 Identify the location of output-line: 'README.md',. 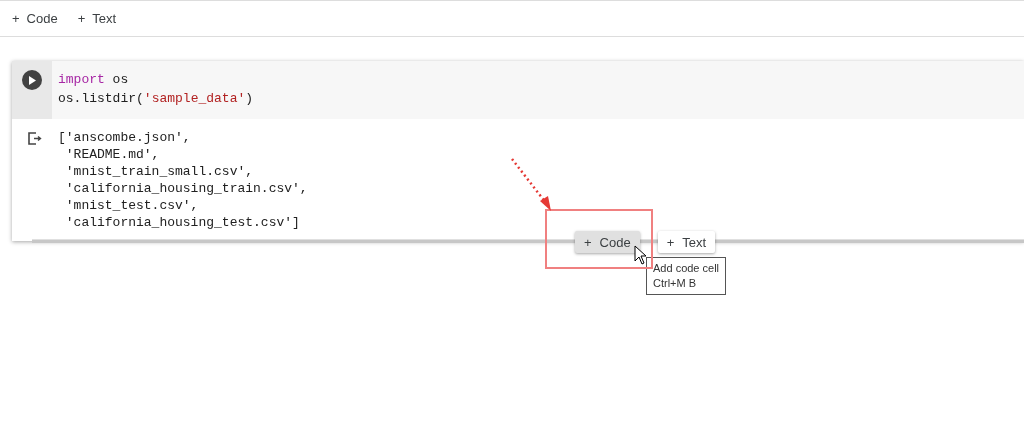
(112, 154).